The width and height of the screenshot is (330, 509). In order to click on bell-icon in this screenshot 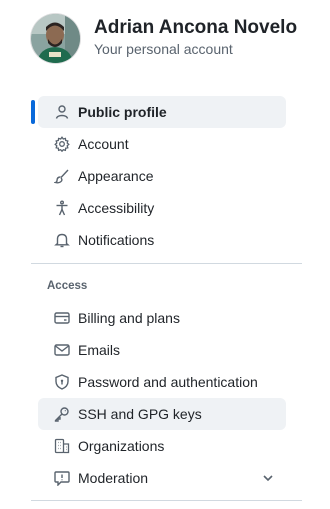, I will do `click(62, 240)`.